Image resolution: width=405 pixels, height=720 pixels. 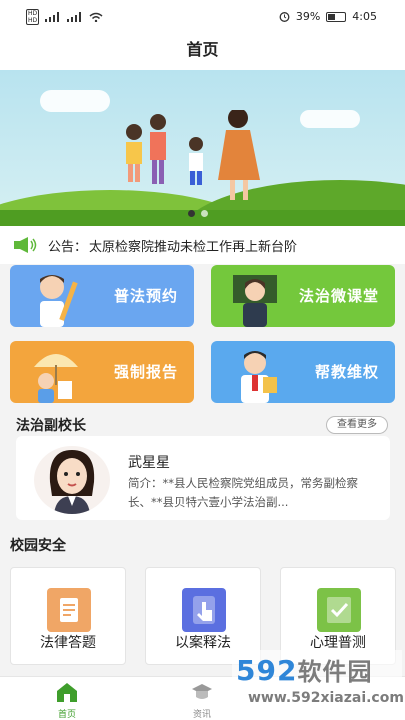 What do you see at coordinates (193, 155) in the screenshot?
I see `family-illustration` at bounding box center [193, 155].